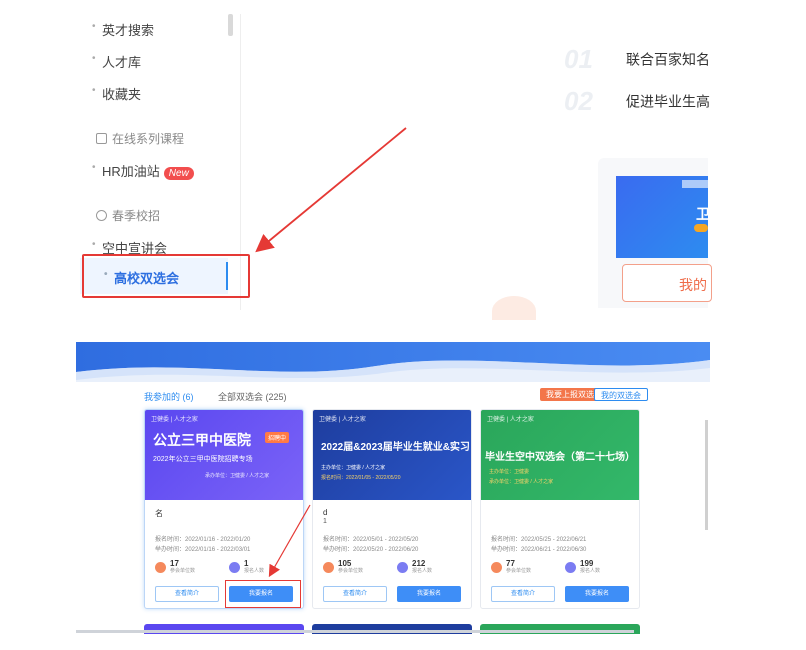 The image size is (806, 650). Describe the element at coordinates (331, 190) in the screenshot. I see `red-arrow-top` at that location.